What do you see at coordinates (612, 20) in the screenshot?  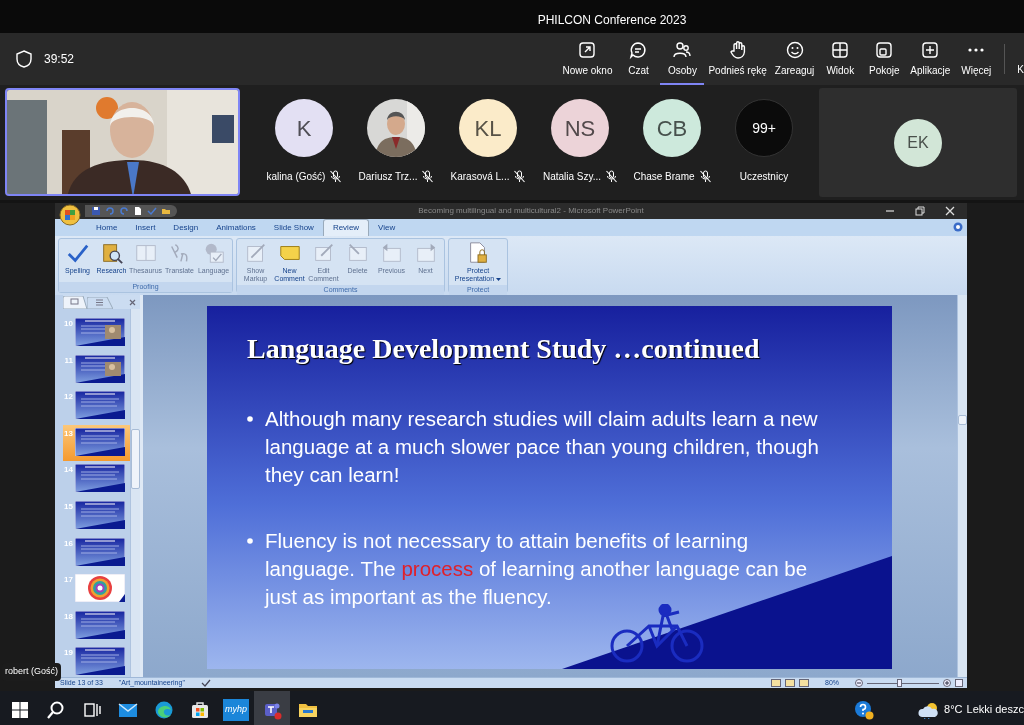 I see `meeting-title: PHILCON Conference 2023` at bounding box center [612, 20].